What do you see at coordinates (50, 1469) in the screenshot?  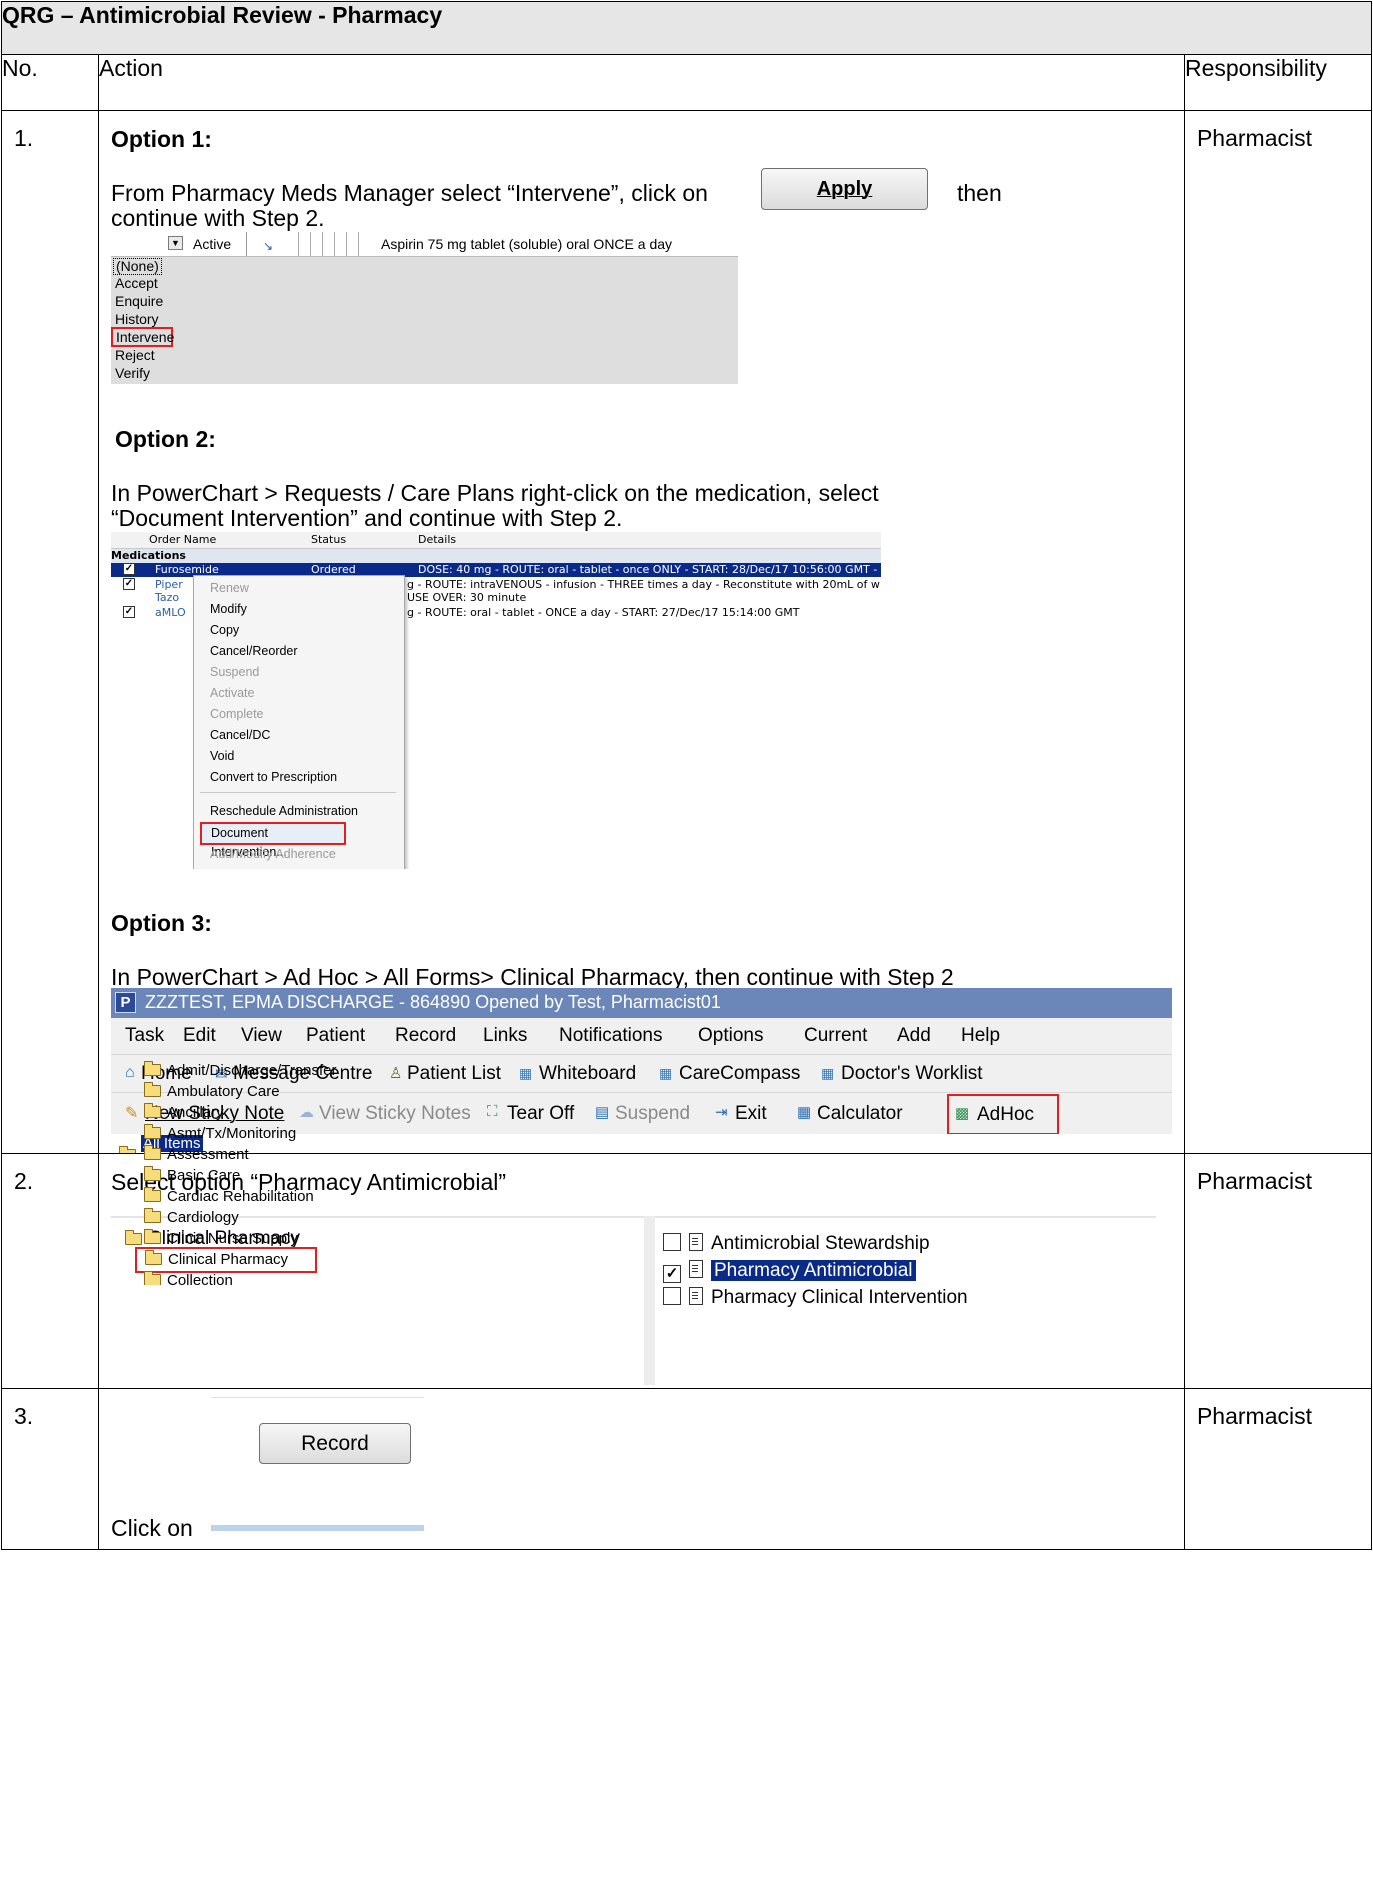 I see `step-number: 3.` at bounding box center [50, 1469].